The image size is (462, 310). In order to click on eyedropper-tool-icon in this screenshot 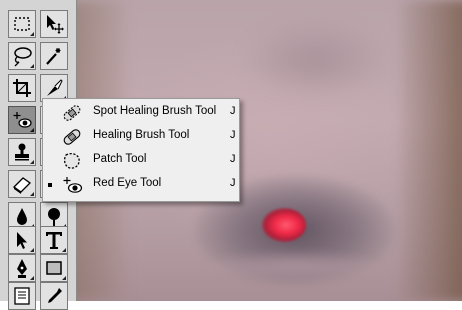, I will do `click(55, 295)`.